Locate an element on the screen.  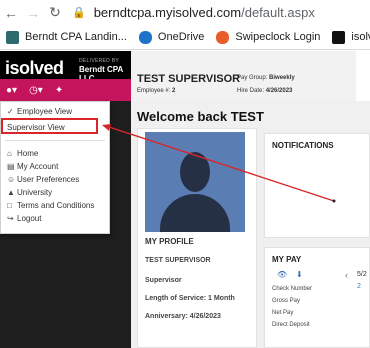
menu-item-employee-view: ✓ Employee View is located at coordinates (55, 111).